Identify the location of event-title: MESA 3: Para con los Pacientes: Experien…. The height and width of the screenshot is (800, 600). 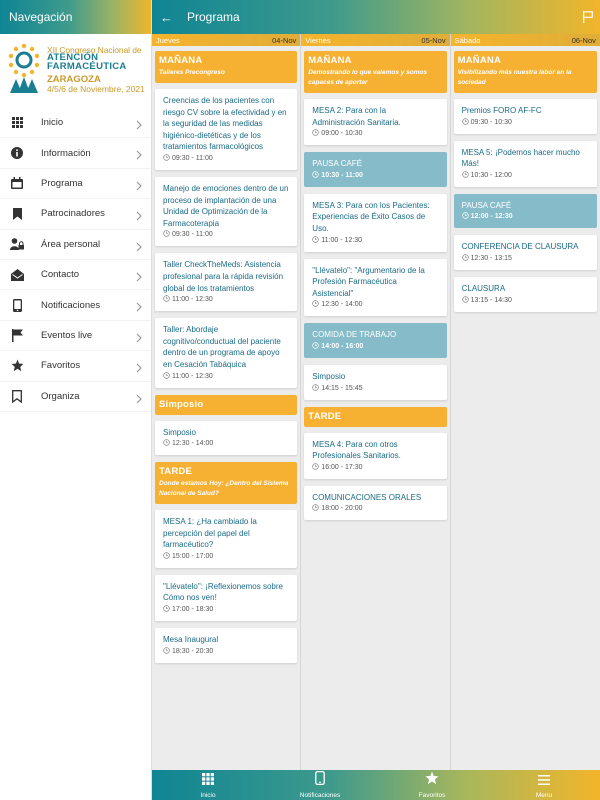
(371, 216).